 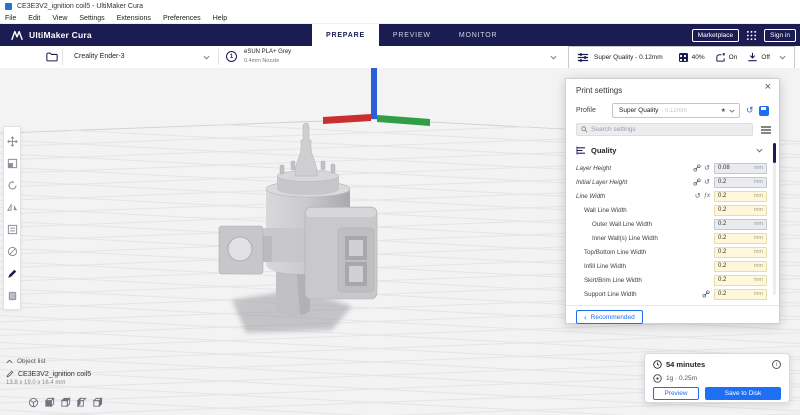 What do you see at coordinates (750, 110) in the screenshot?
I see `reset-profile-icon: ↺` at bounding box center [750, 110].